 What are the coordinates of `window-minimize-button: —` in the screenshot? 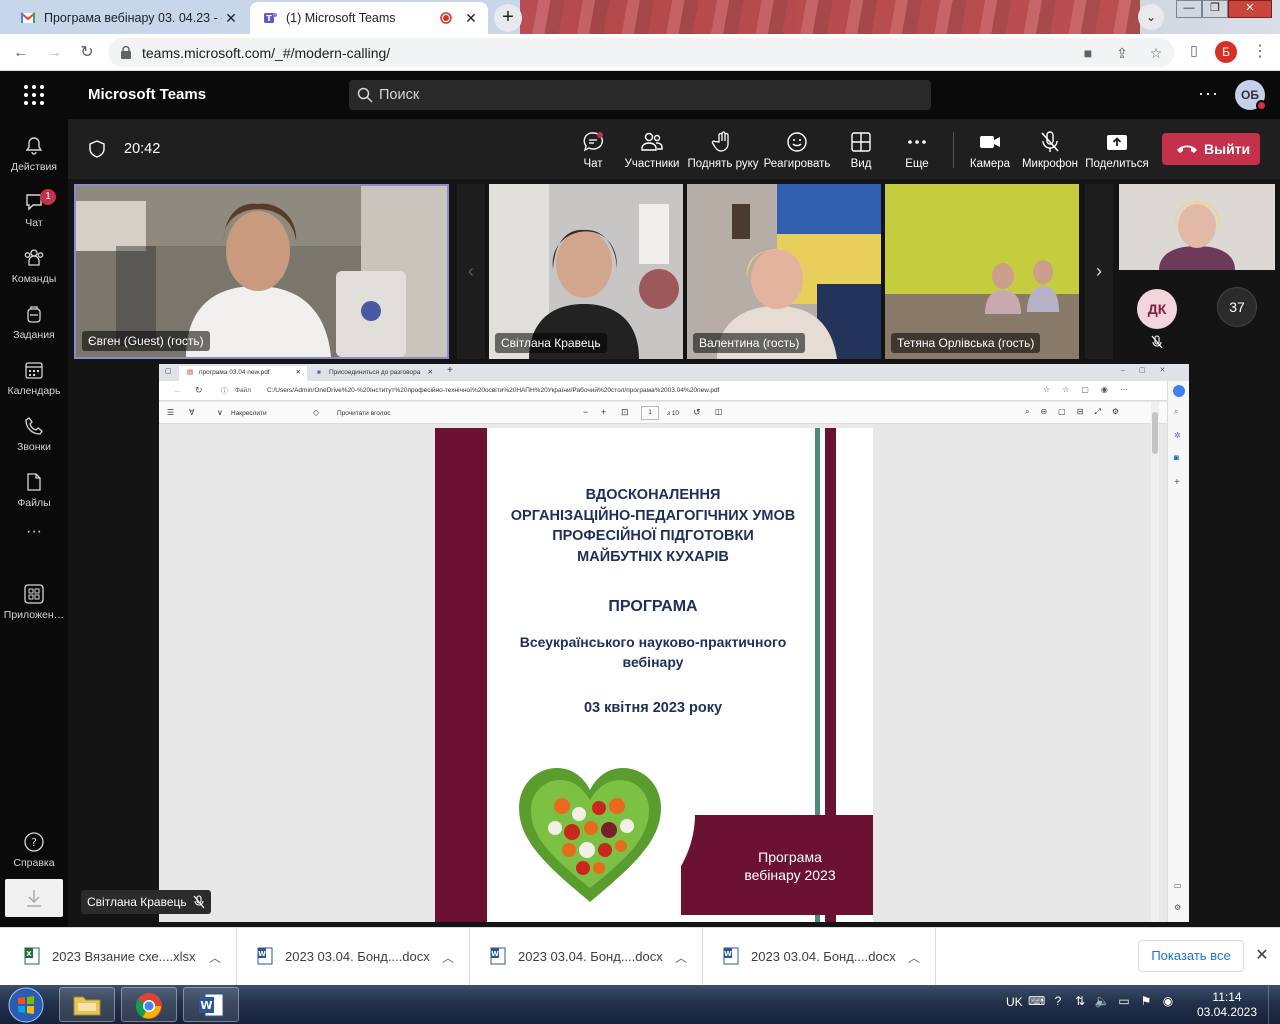 It's located at (1189, 9).